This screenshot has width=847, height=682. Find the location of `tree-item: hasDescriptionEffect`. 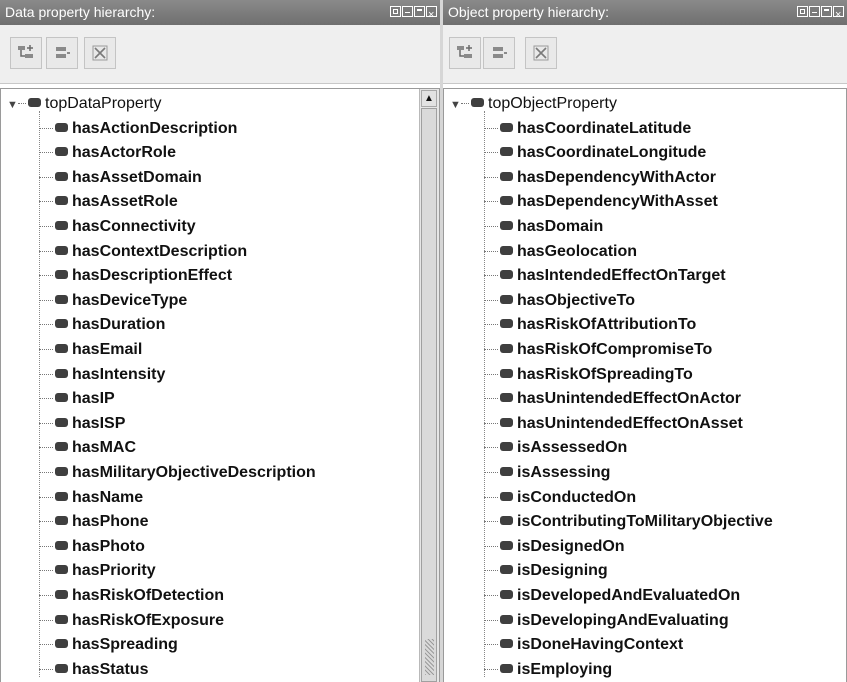

tree-item: hasDescriptionEffect is located at coordinates (135, 275).